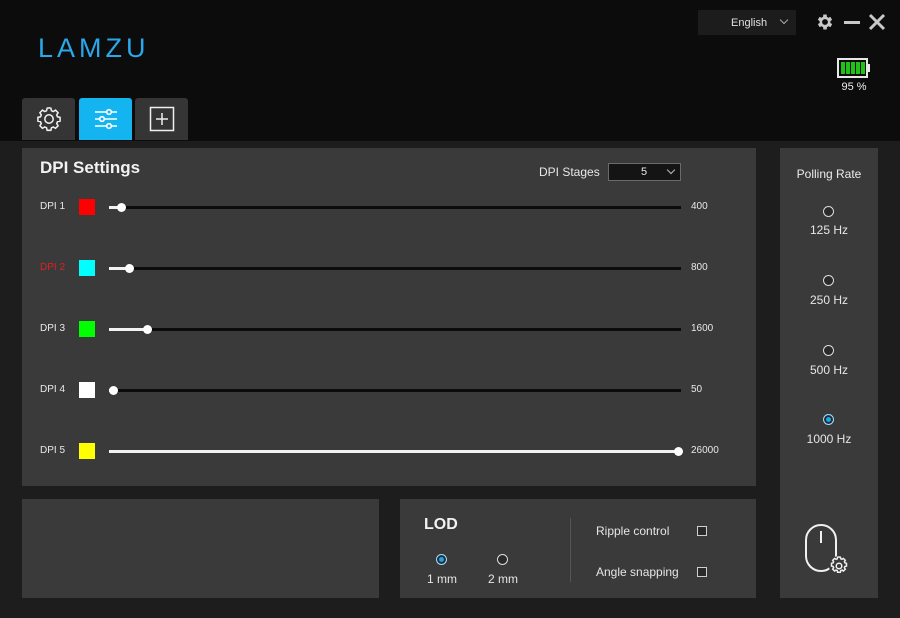 This screenshot has width=900, height=618. I want to click on lod-divider, so click(570, 550).